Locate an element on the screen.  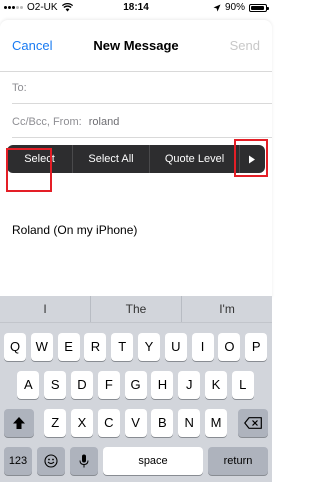
space-key: space is located at coordinates (153, 461).